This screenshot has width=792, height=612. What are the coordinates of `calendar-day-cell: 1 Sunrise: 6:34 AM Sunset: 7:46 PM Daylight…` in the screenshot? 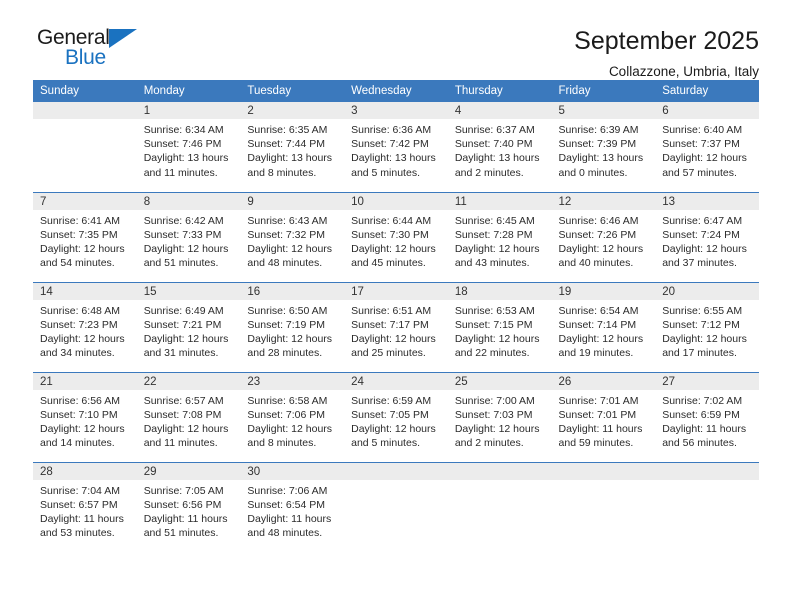 It's located at (188, 147).